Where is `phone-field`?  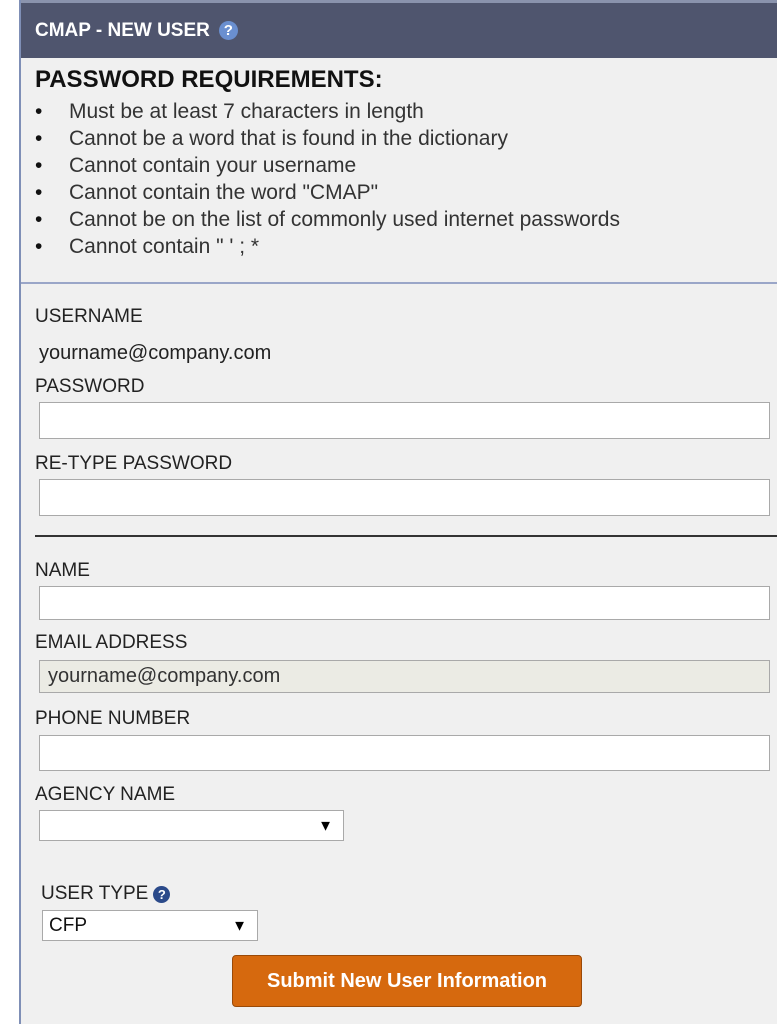
phone-field is located at coordinates (404, 753).